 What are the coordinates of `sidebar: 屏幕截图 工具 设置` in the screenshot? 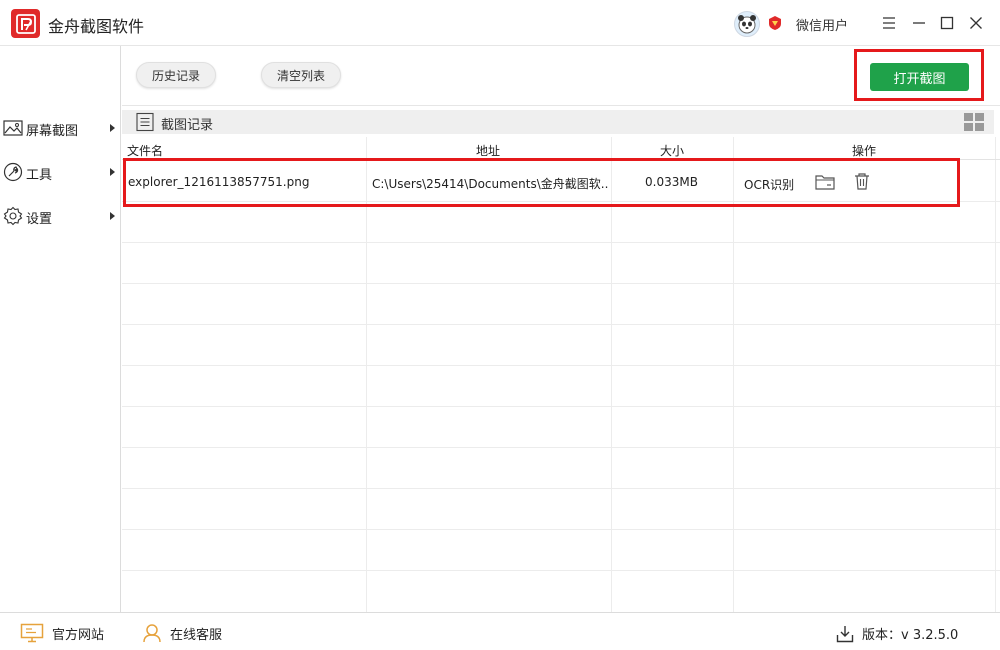 It's located at (60, 329).